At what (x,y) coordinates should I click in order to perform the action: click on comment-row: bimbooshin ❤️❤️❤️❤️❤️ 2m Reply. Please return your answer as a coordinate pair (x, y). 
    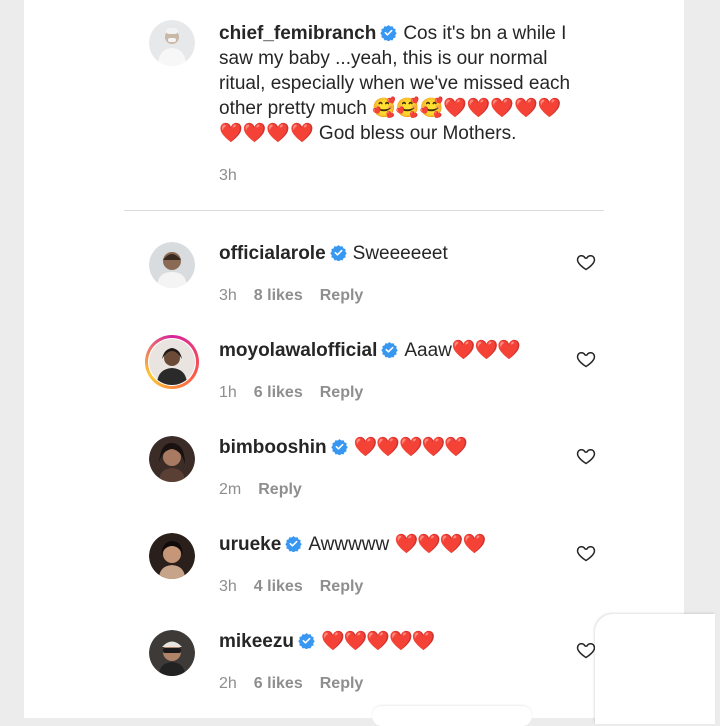
    Looking at the image, I should click on (364, 469).